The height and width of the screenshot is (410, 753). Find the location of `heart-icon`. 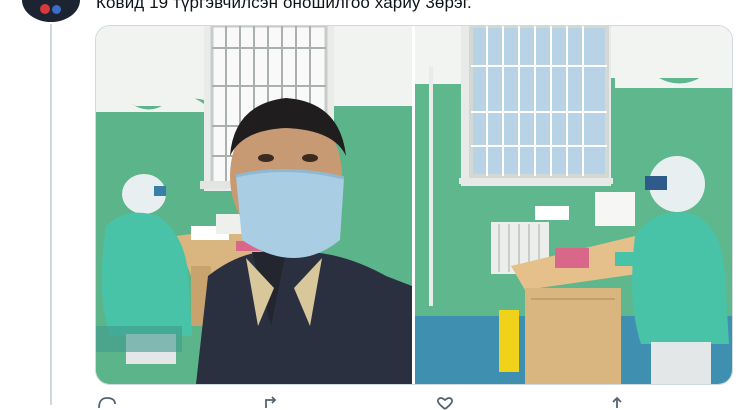

heart-icon is located at coordinates (445, 403).